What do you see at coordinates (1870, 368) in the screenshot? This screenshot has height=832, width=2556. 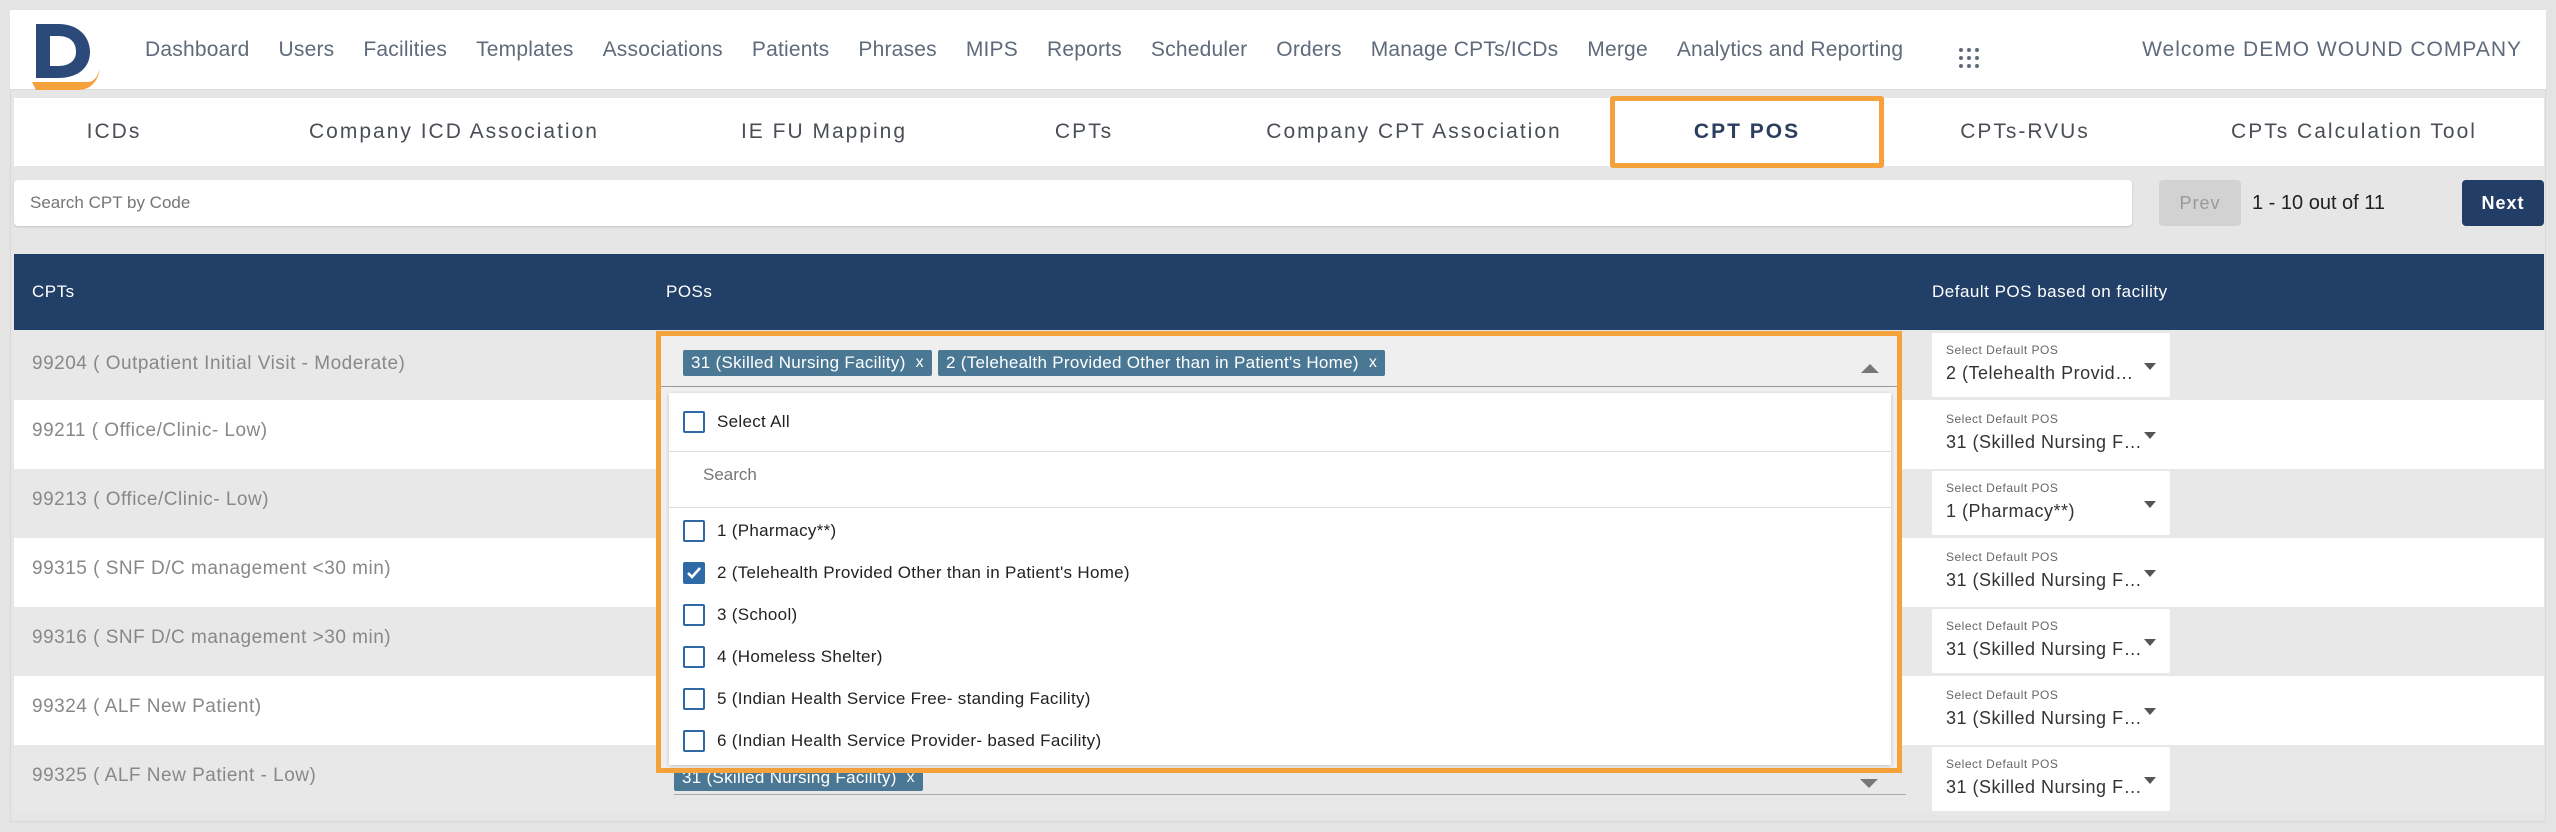 I see `caret-up-icon` at bounding box center [1870, 368].